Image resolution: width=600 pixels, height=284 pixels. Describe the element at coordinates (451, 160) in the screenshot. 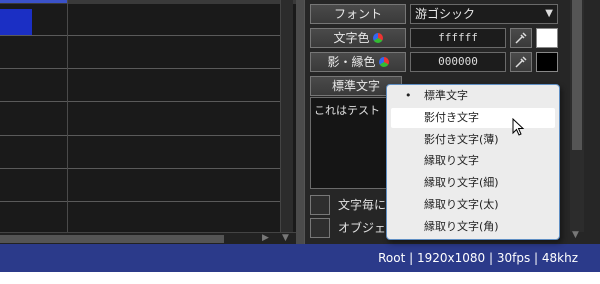

I see `menu-item-label: 縁取り文字` at that location.